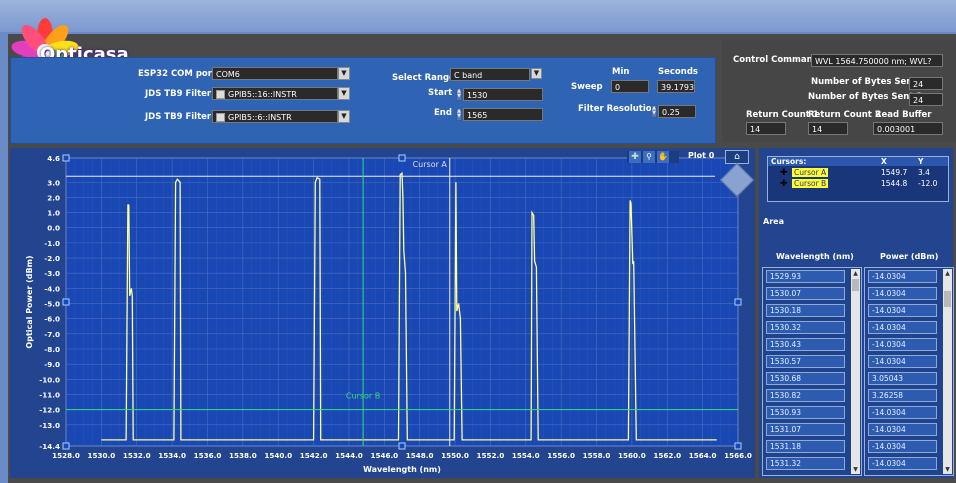 Image resolution: width=956 pixels, height=483 pixels. I want to click on cursor-b-x: 1544.8, so click(894, 183).